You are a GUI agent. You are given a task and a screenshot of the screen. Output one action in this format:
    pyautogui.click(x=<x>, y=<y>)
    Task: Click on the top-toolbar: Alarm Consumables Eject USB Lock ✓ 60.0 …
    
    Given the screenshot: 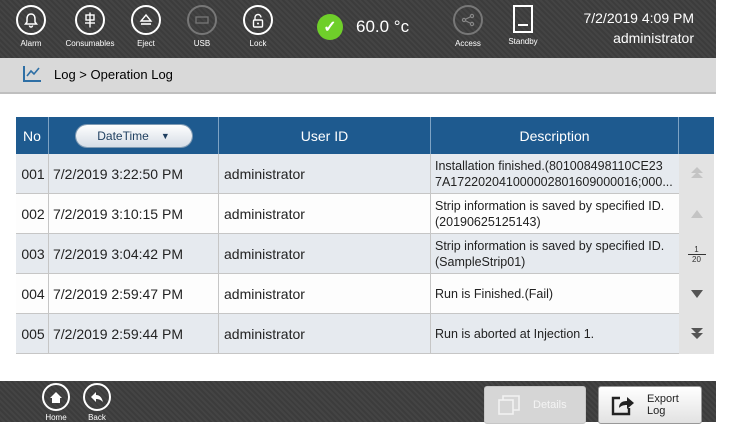 What is the action you would take?
    pyautogui.click(x=358, y=29)
    